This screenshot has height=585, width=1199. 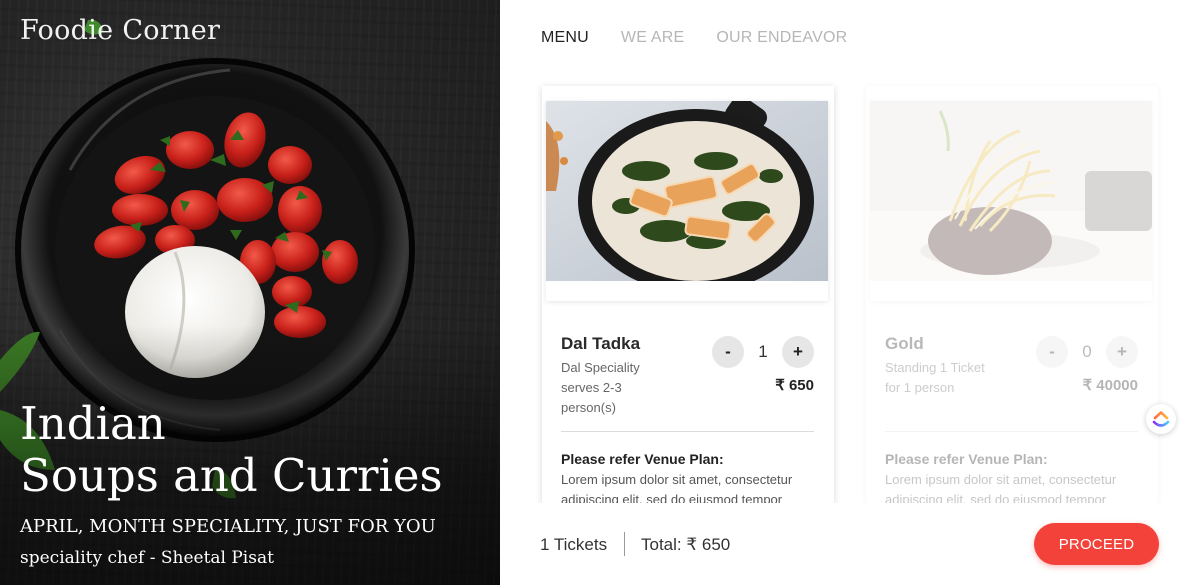 What do you see at coordinates (624, 544) in the screenshot?
I see `summary-divider` at bounding box center [624, 544].